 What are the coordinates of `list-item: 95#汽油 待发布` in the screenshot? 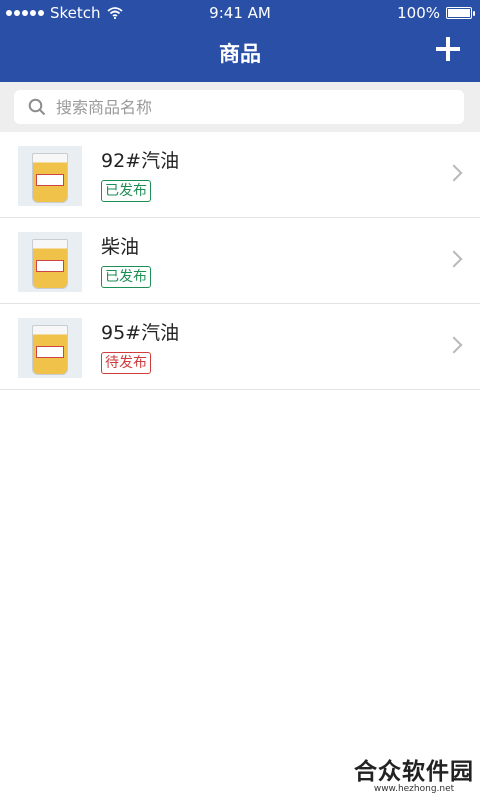 It's located at (240, 347).